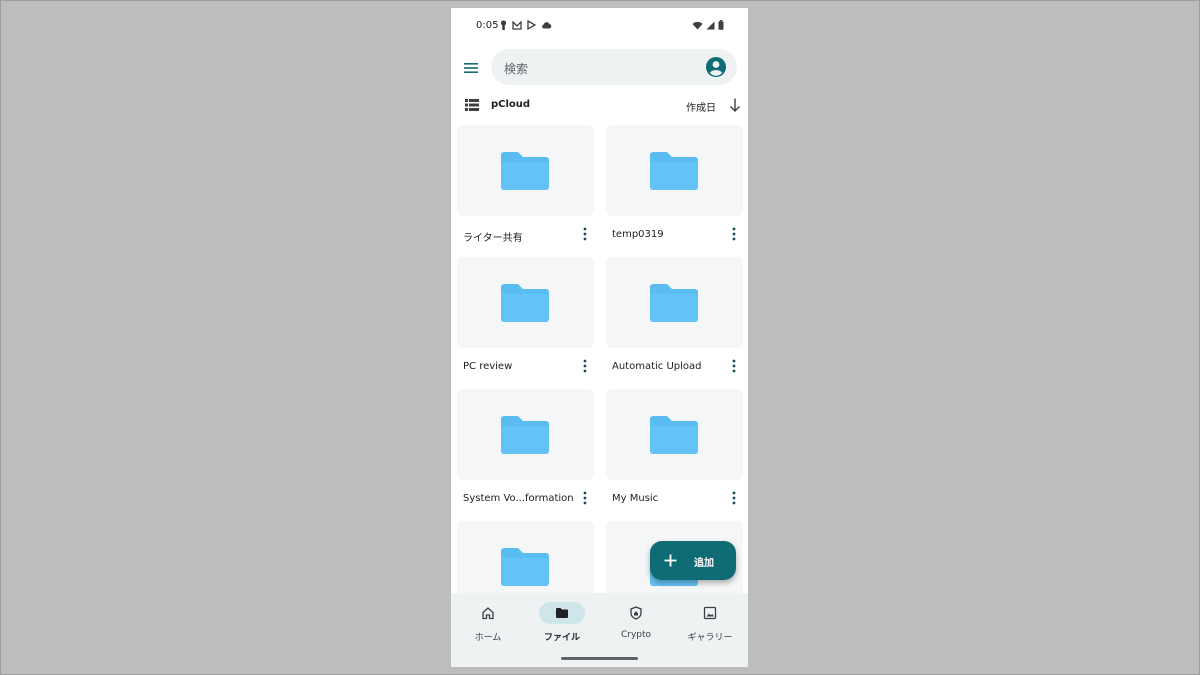  What do you see at coordinates (716, 67) in the screenshot?
I see `account-circle-icon` at bounding box center [716, 67].